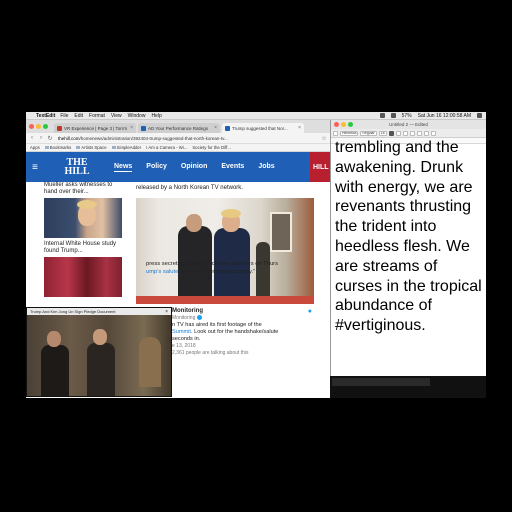 This screenshot has width=512, height=512. Describe the element at coordinates (156, 116) in the screenshot. I see `menu-help: Help` at that location.